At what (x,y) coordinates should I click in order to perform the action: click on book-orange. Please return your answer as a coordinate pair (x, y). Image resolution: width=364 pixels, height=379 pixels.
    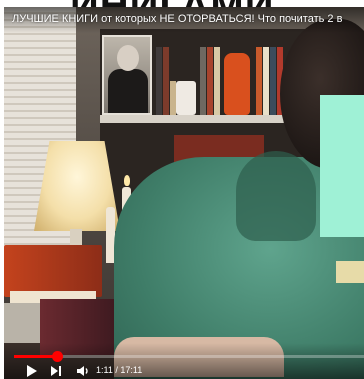
    Looking at the image, I should click on (53, 271).